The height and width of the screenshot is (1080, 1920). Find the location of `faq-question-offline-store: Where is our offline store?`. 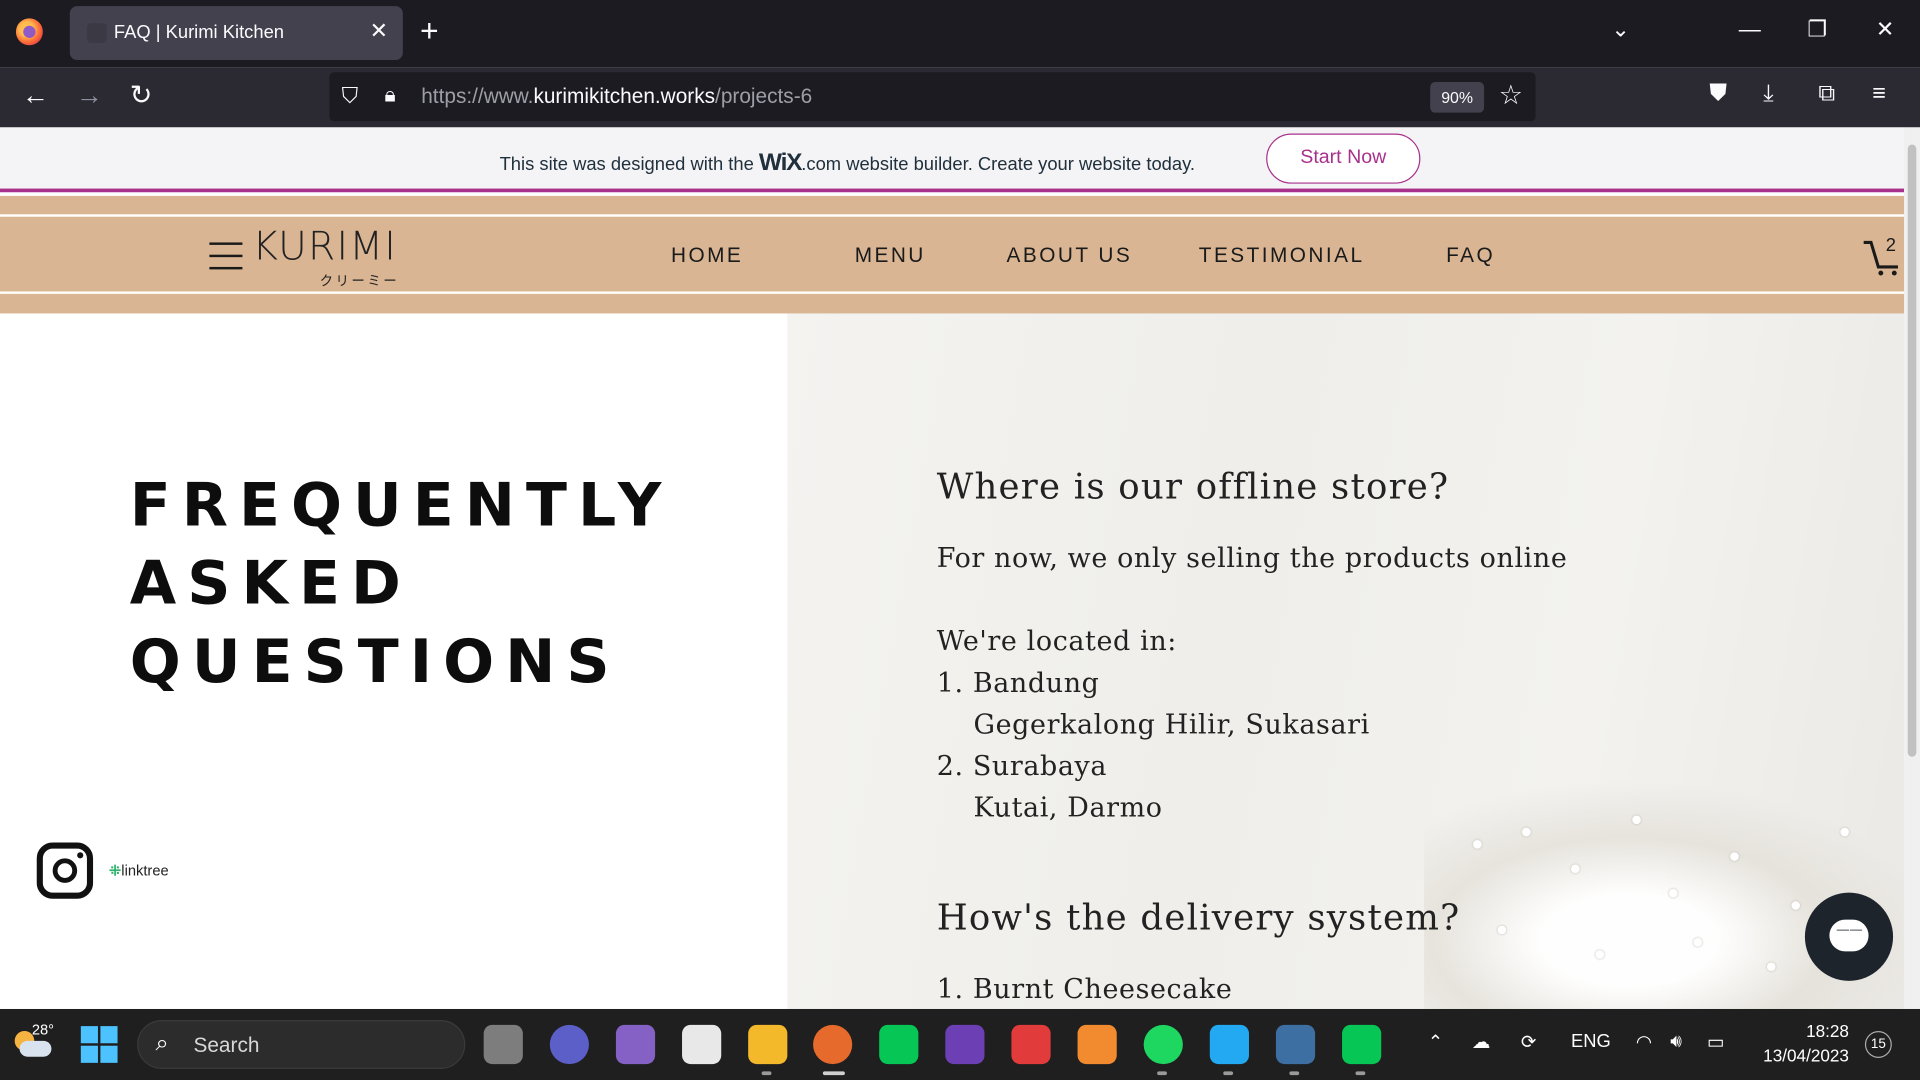

faq-question-offline-store: Where is our offline store? is located at coordinates (1193, 486).